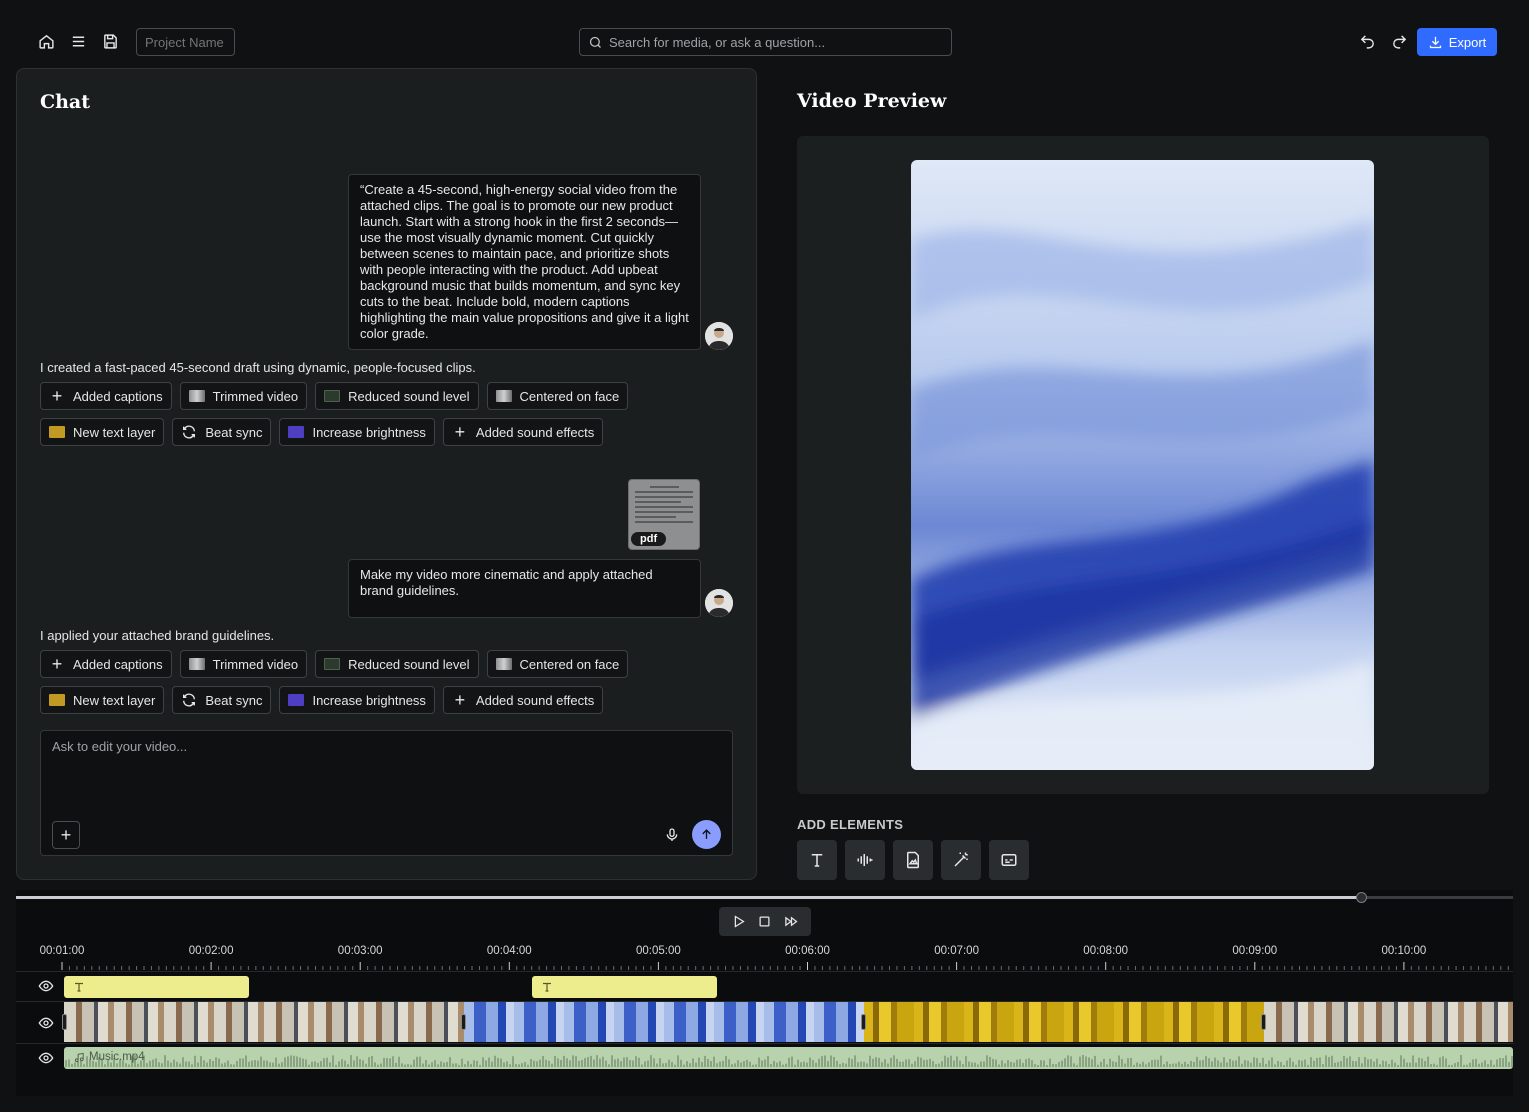  What do you see at coordinates (189, 700) in the screenshot?
I see `refresh-icon` at bounding box center [189, 700].